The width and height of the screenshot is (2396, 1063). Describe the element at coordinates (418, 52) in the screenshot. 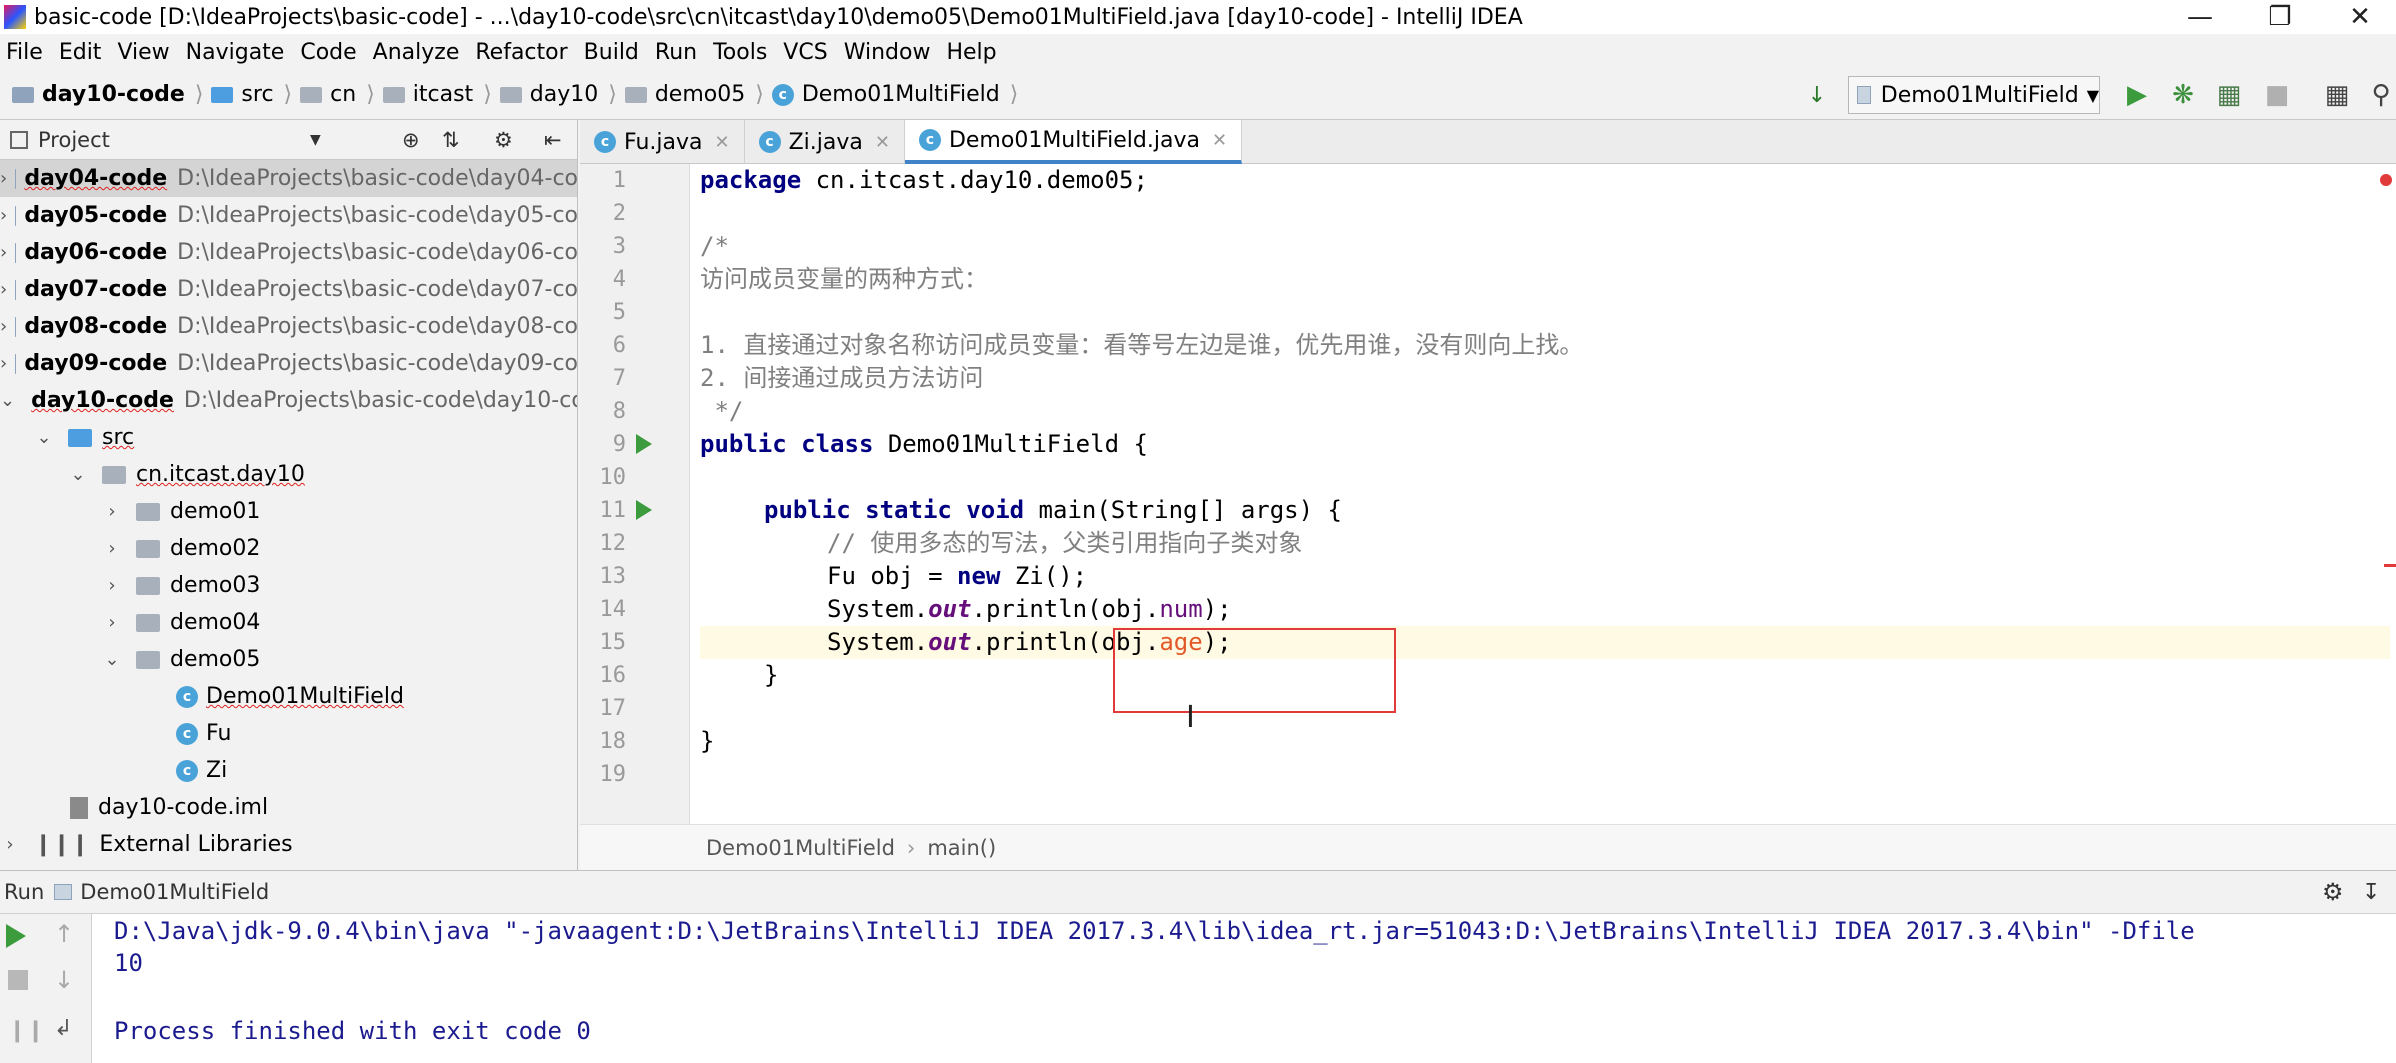

I see `menu-analyze: Analyze` at that location.